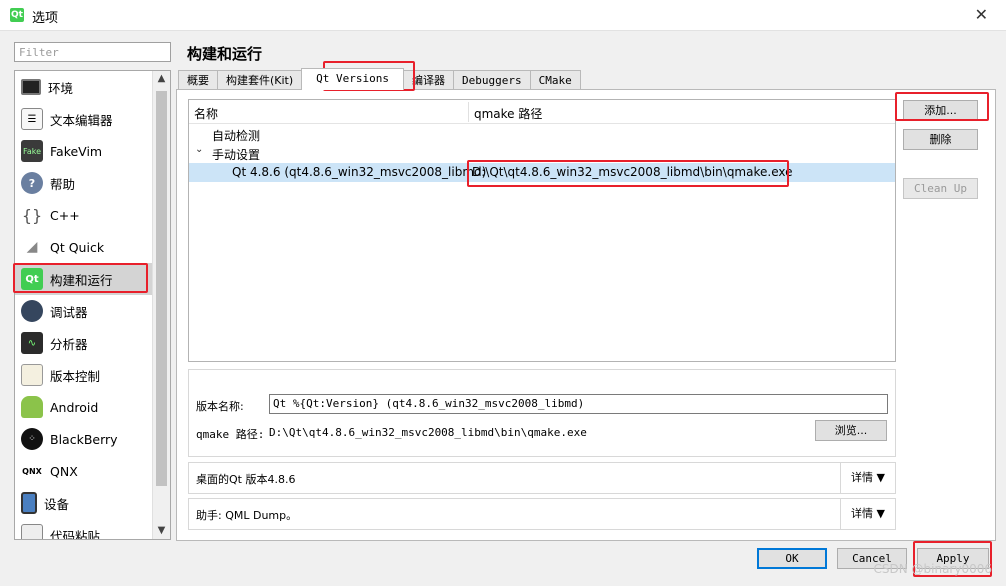 The image size is (1006, 586). What do you see at coordinates (230, 434) in the screenshot?
I see `qmake-path-label: qmake 路径:` at bounding box center [230, 434].